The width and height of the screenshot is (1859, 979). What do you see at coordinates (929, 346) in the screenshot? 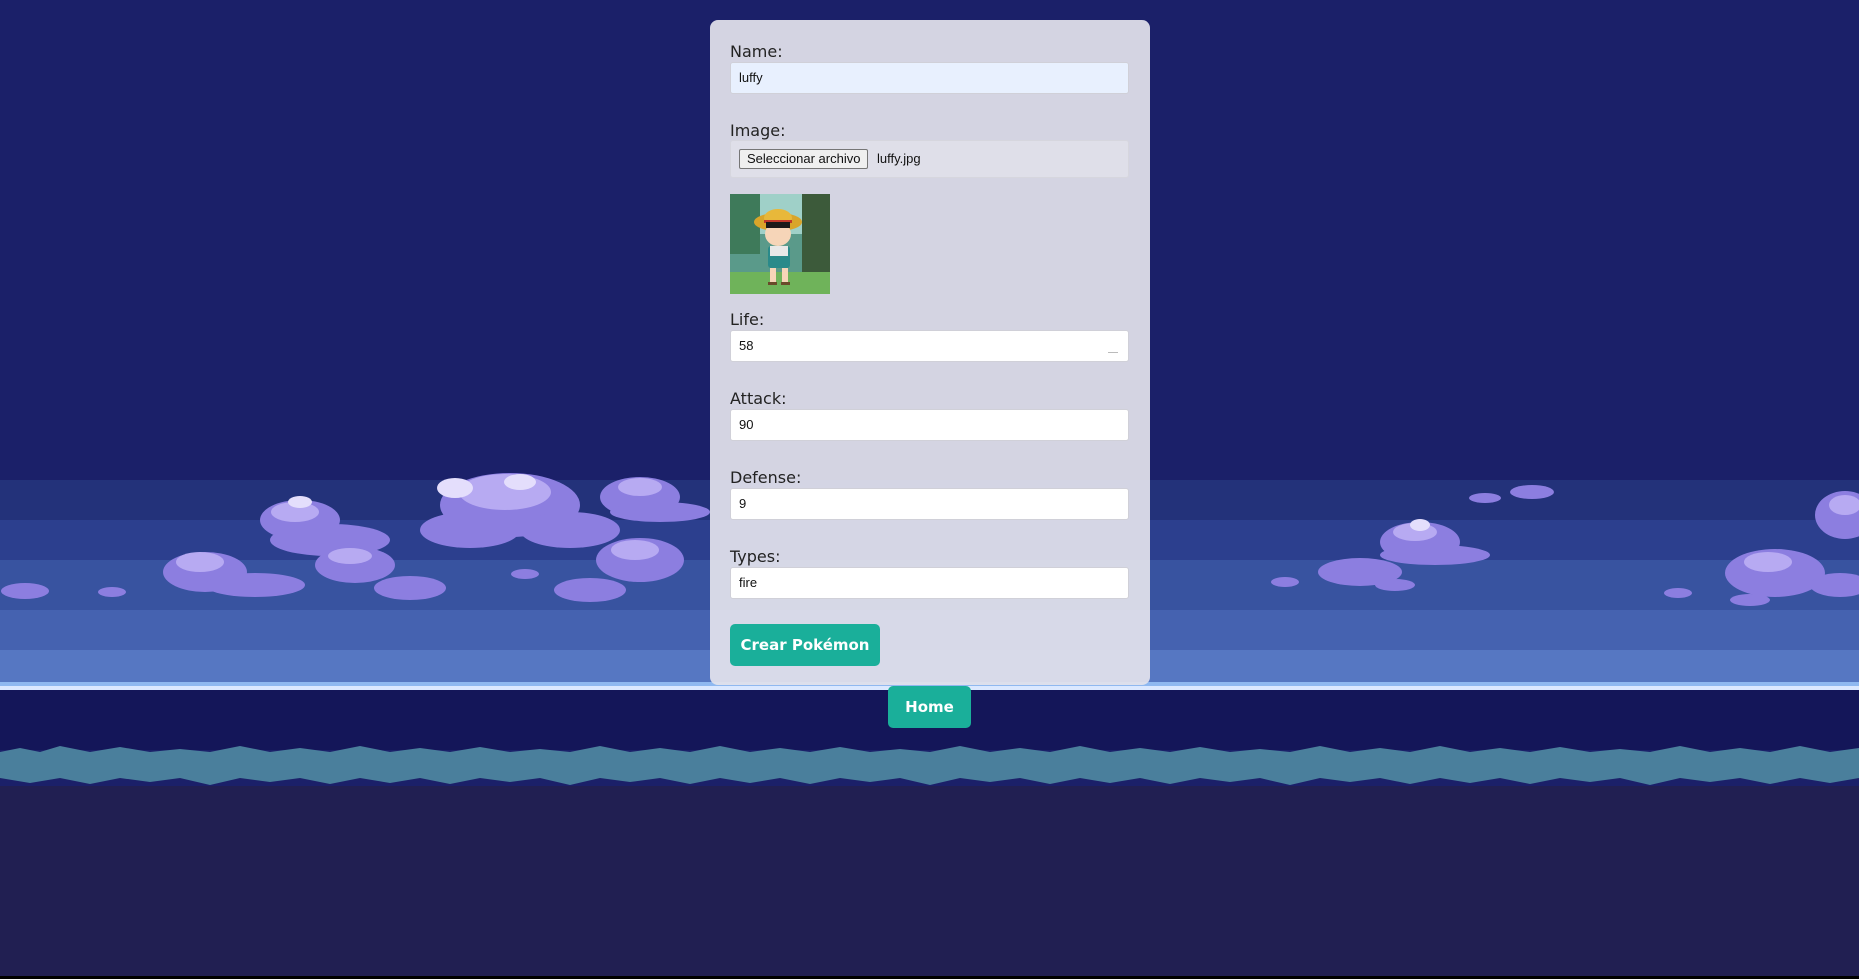
I see `life-input: 58` at bounding box center [929, 346].